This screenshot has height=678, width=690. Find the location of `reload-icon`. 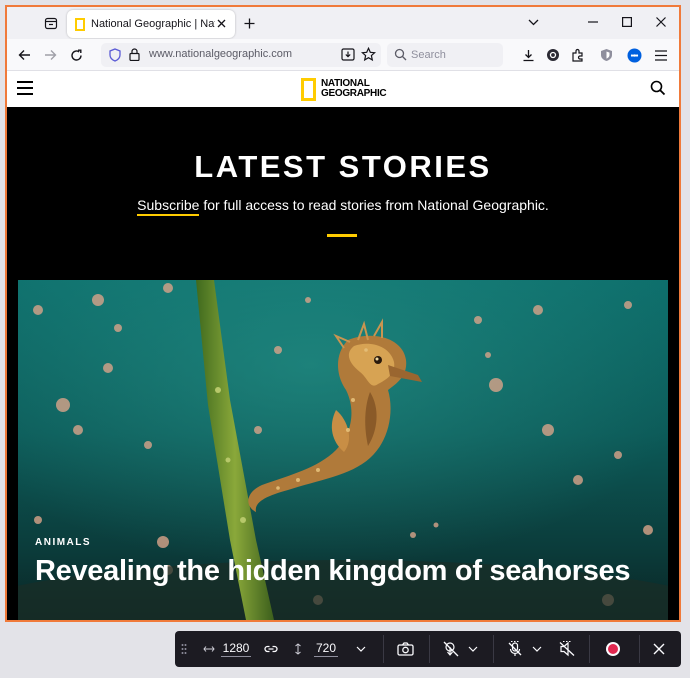

reload-icon is located at coordinates (76, 55).